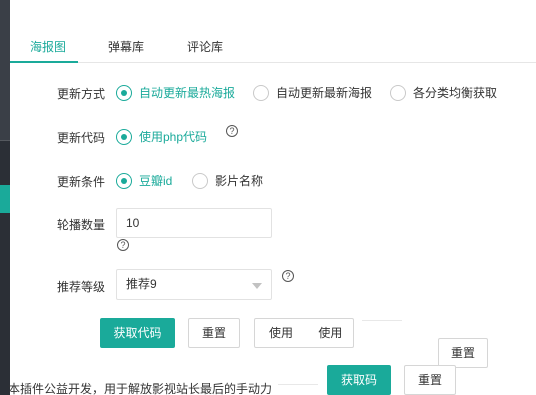 The image size is (536, 395). What do you see at coordinates (194, 223) in the screenshot?
I see `carousel-count-input: 10` at bounding box center [194, 223].